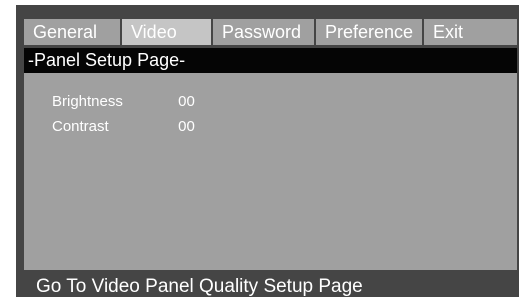  What do you see at coordinates (369, 32) in the screenshot?
I see `tab-preference: Preference` at bounding box center [369, 32].